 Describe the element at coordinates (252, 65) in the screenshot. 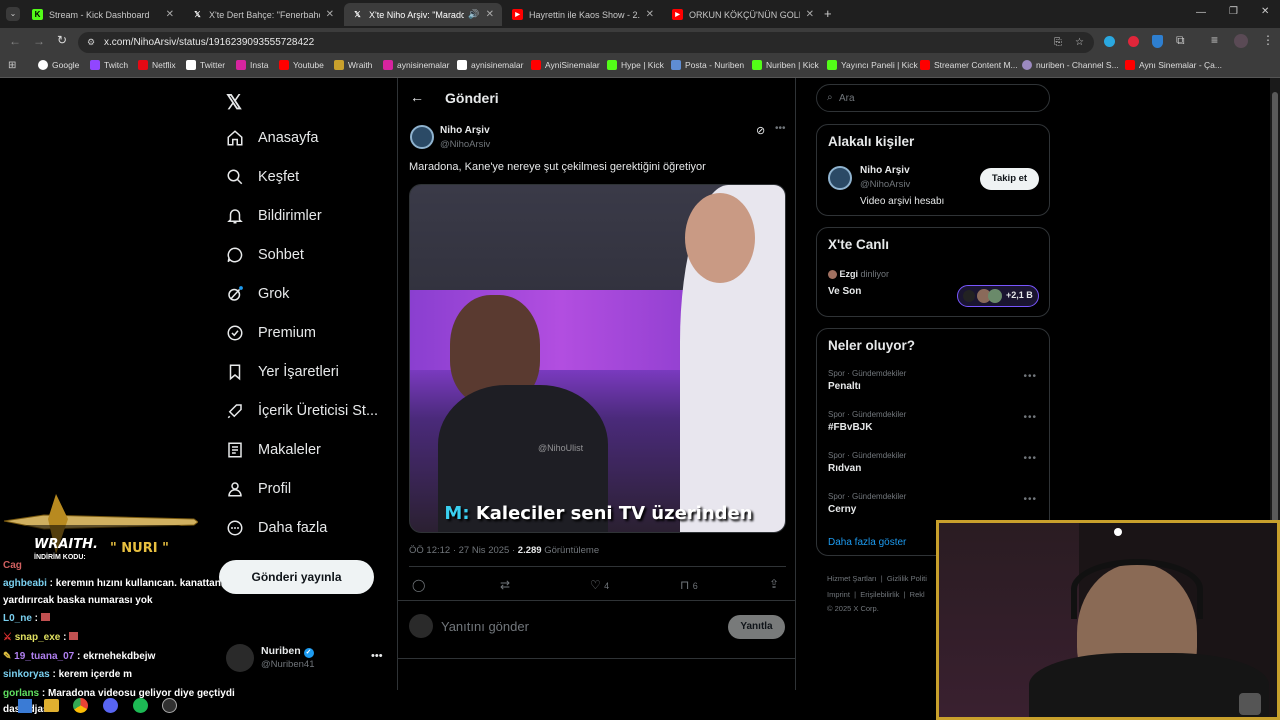

I see `bookmark-insta: Insta` at that location.